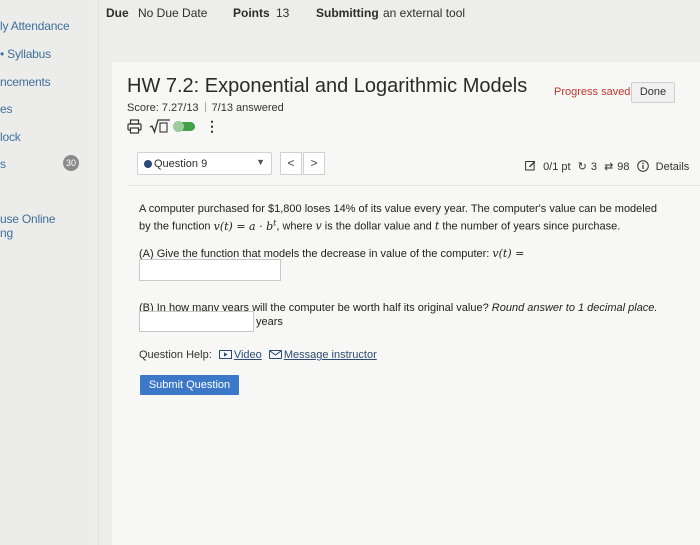  What do you see at coordinates (134, 129) in the screenshot?
I see `print-icon` at bounding box center [134, 129].